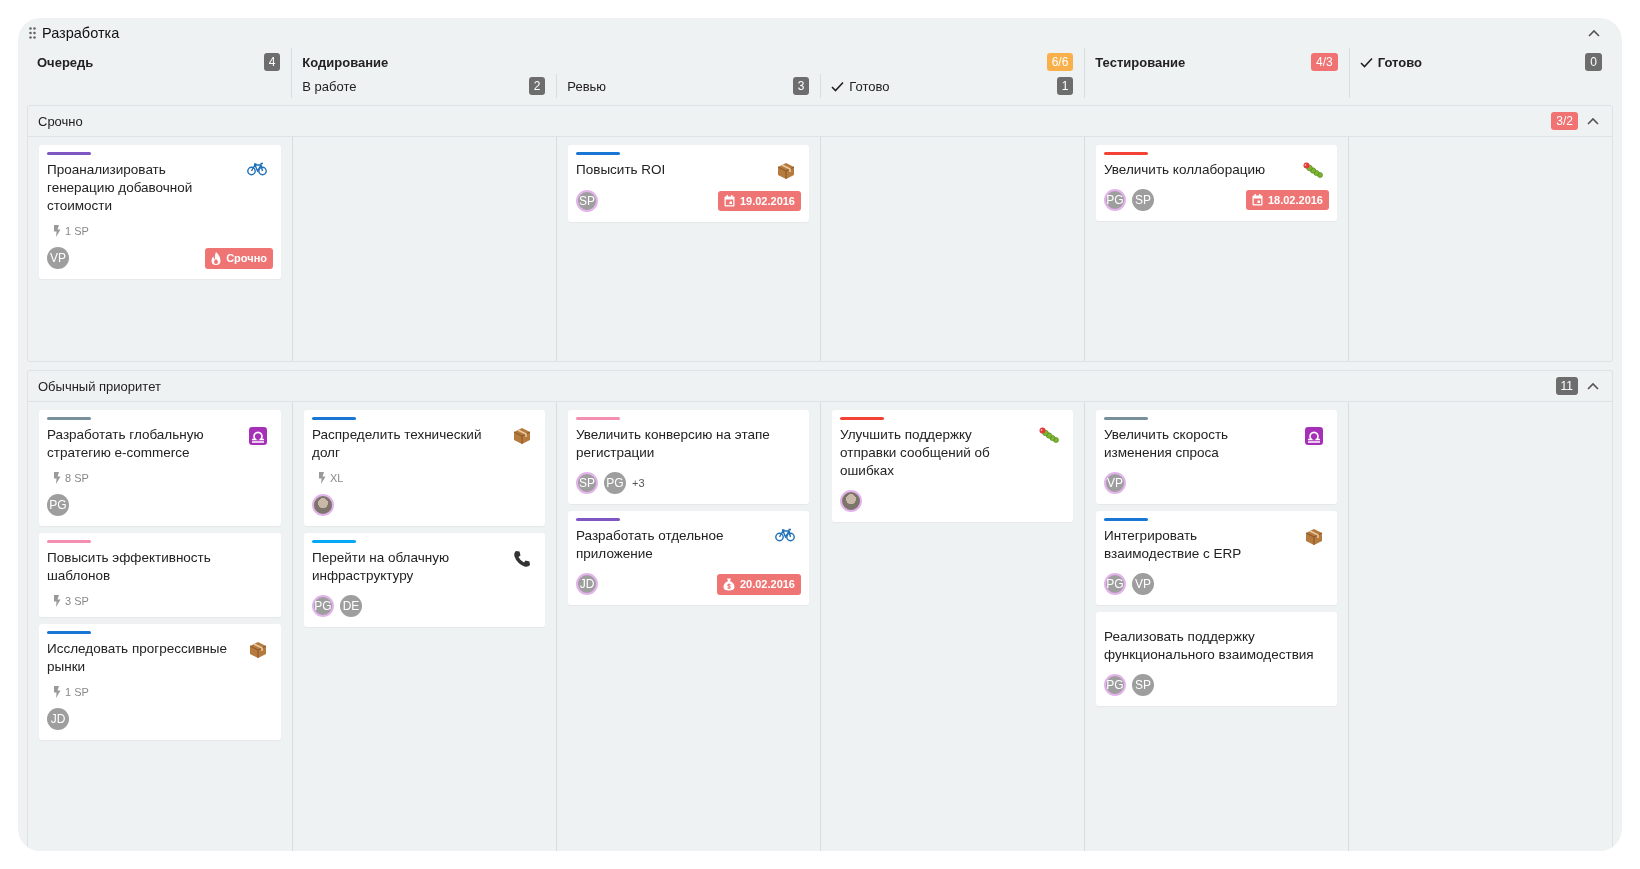 The height and width of the screenshot is (869, 1640). What do you see at coordinates (767, 584) in the screenshot?
I see `tag-text: 20.02.2016` at bounding box center [767, 584].